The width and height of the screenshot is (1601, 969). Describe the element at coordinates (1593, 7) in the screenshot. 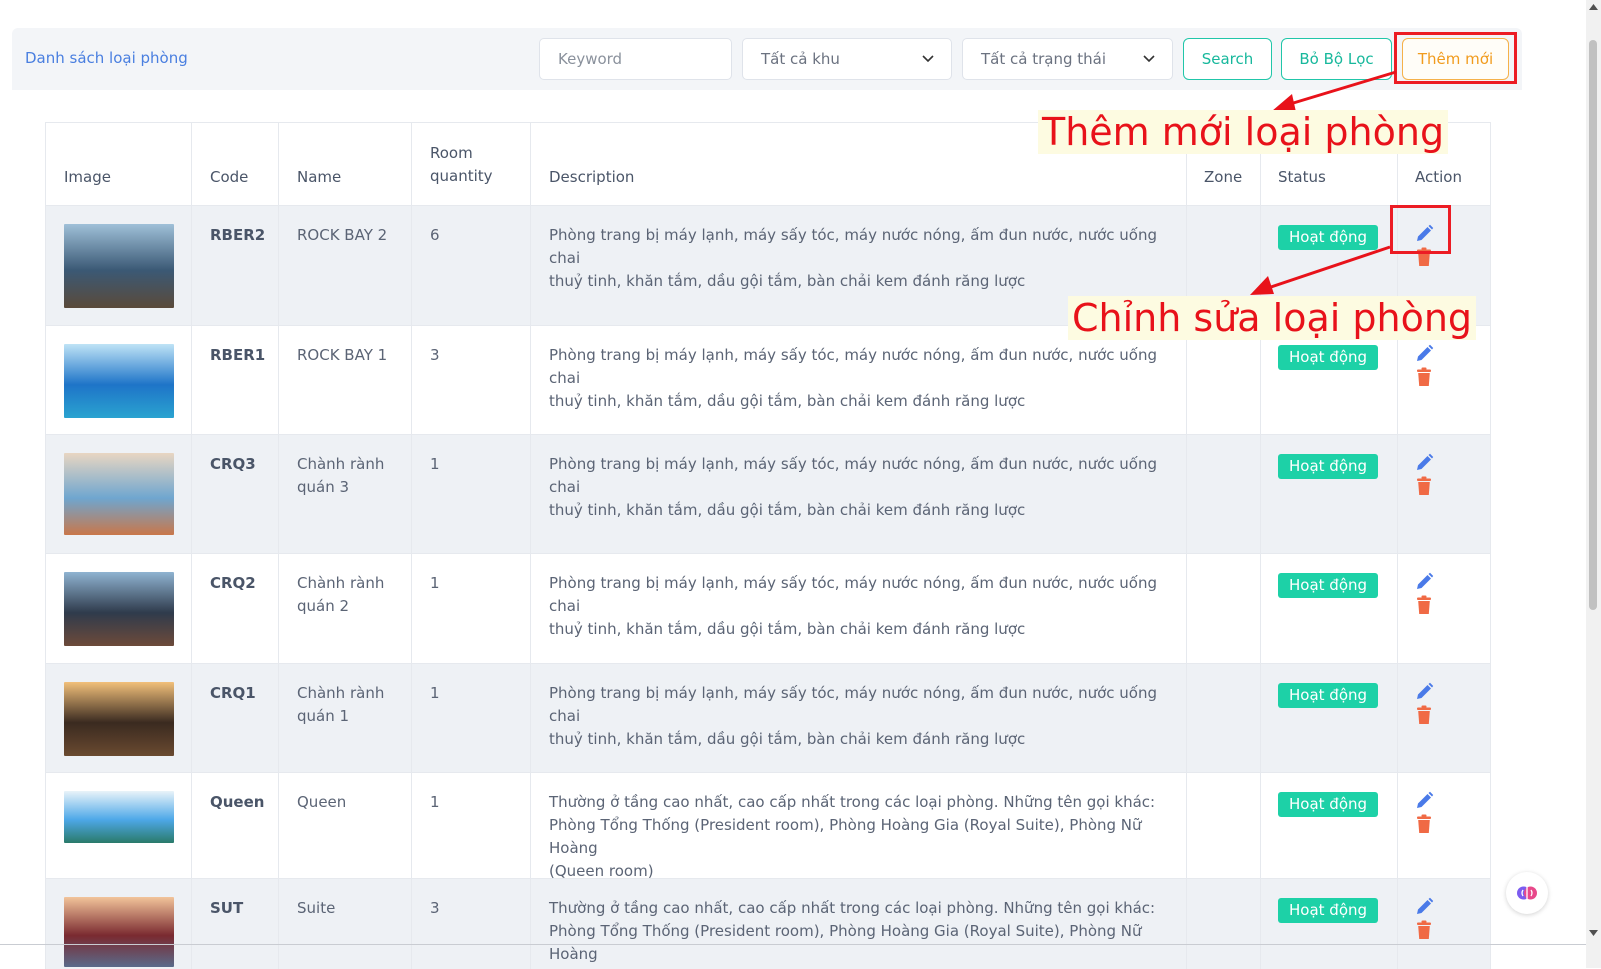

I see `scroll-up-icon` at that location.